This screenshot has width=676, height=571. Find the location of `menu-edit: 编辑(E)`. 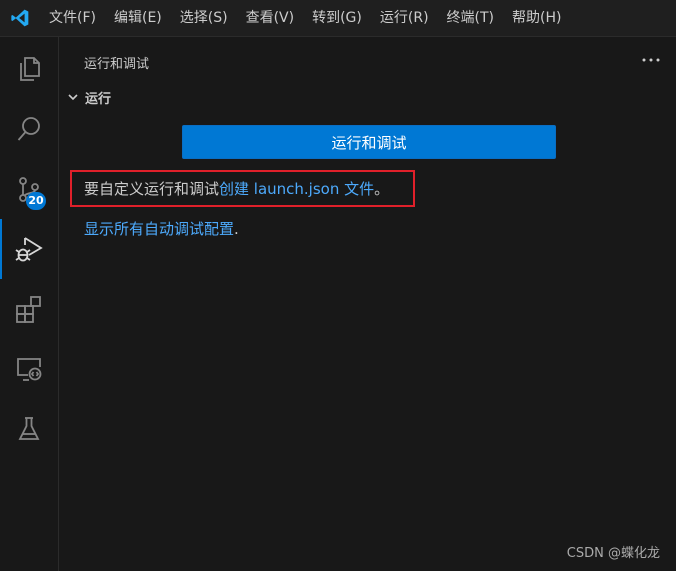

menu-edit: 编辑(E) is located at coordinates (138, 18).